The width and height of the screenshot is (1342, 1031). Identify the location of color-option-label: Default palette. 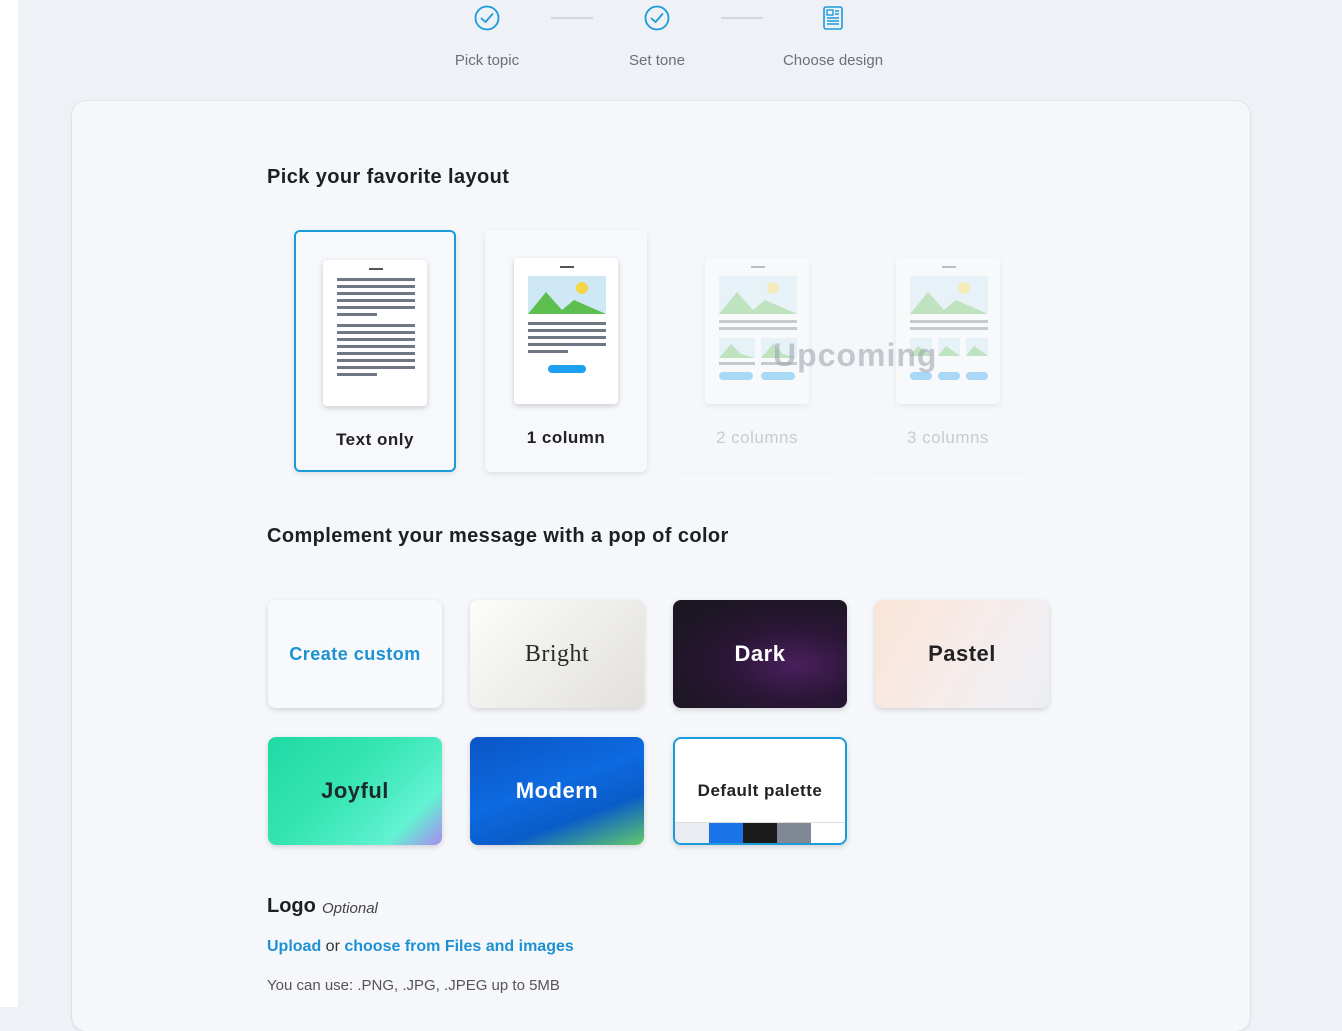
(760, 790).